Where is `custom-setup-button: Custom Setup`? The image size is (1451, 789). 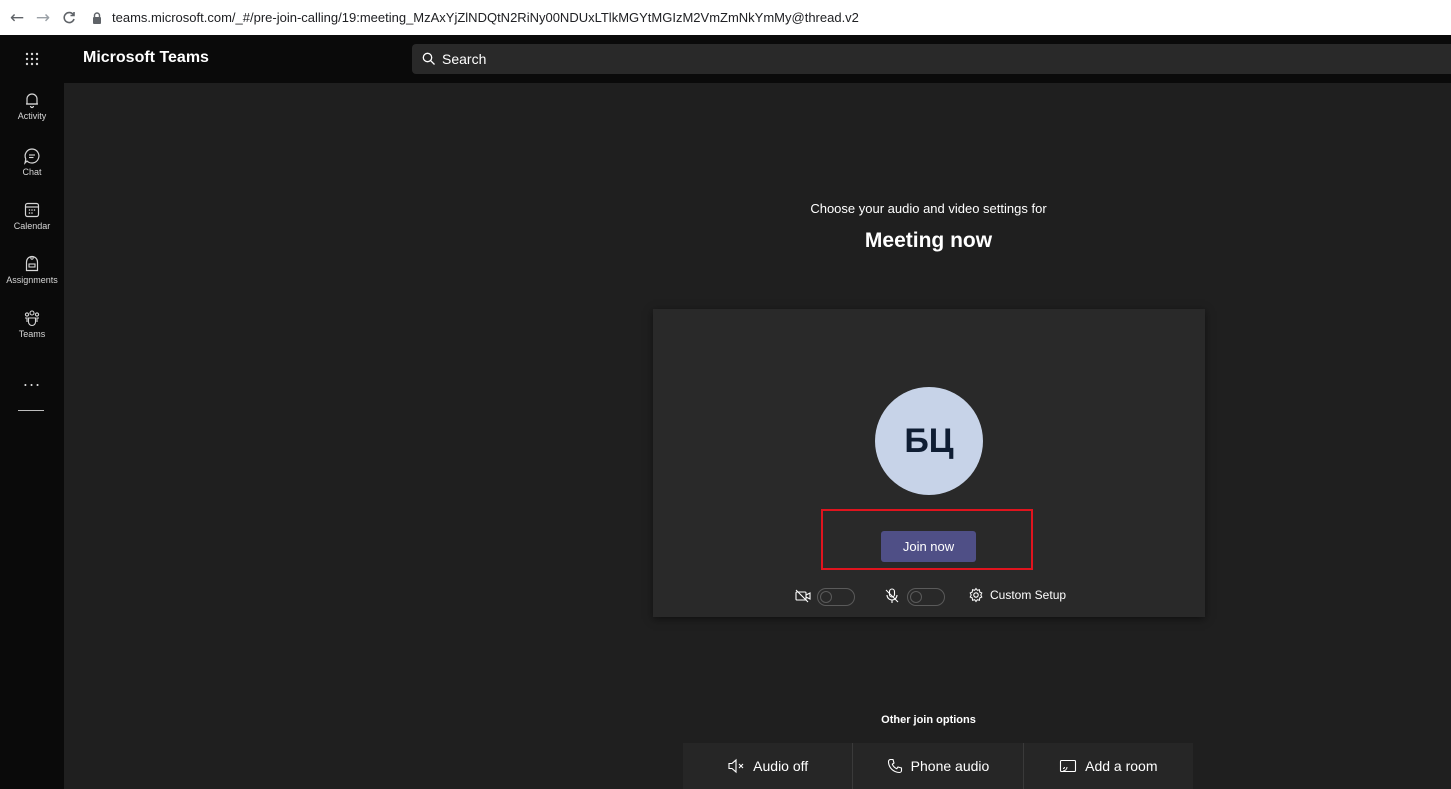 custom-setup-button: Custom Setup is located at coordinates (1017, 595).